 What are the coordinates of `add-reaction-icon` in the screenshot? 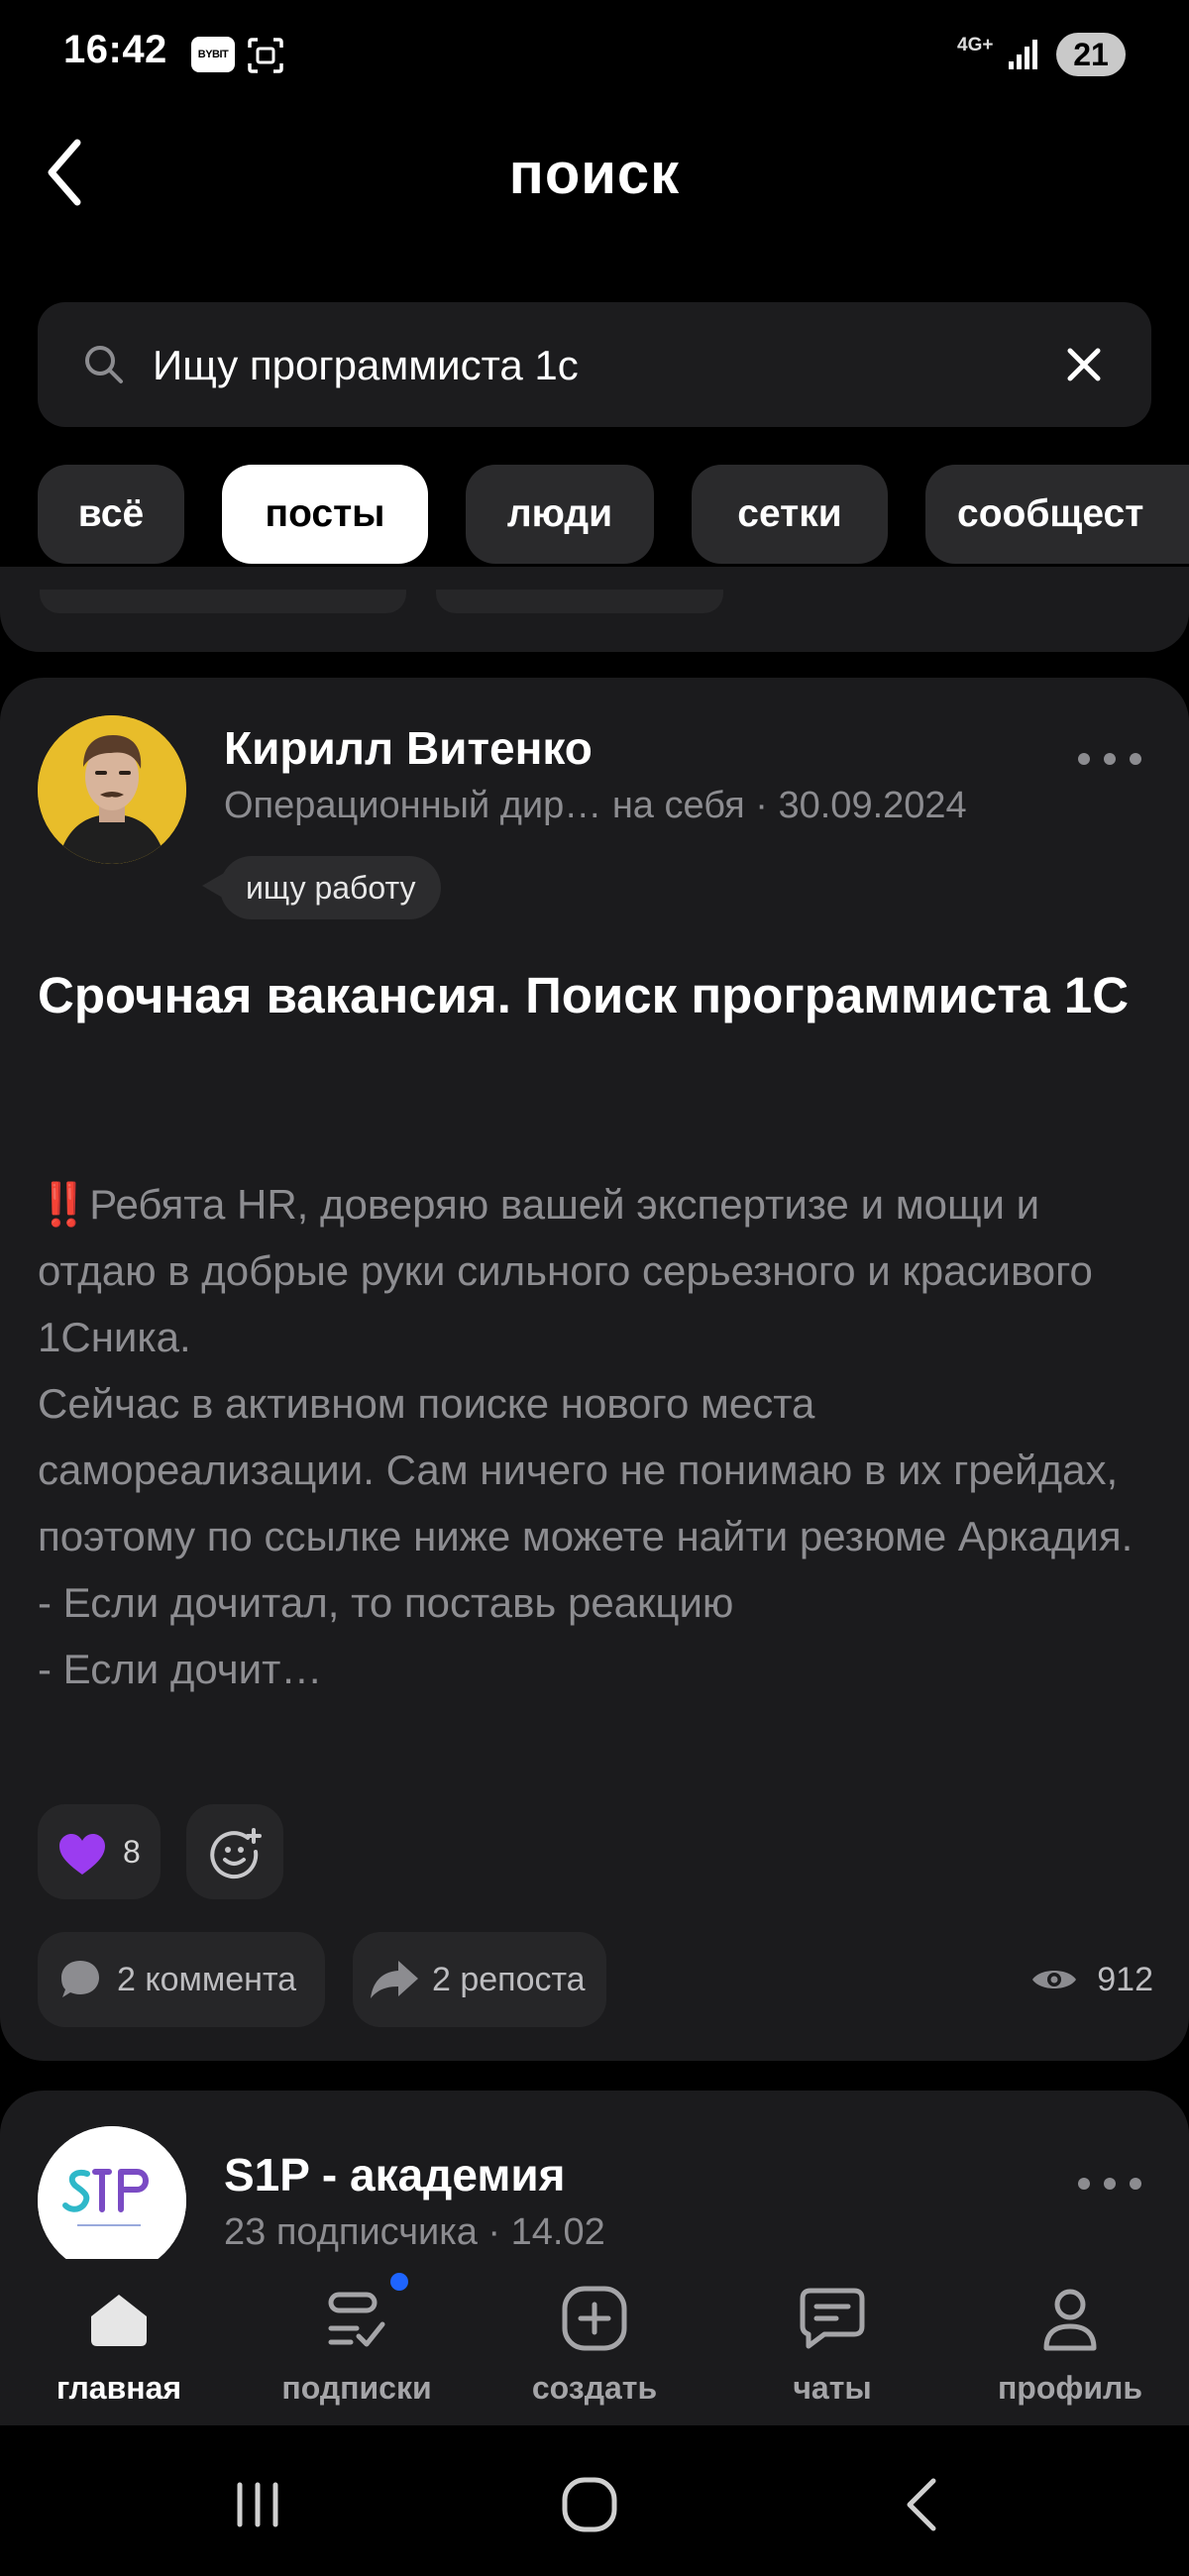 It's located at (236, 1853).